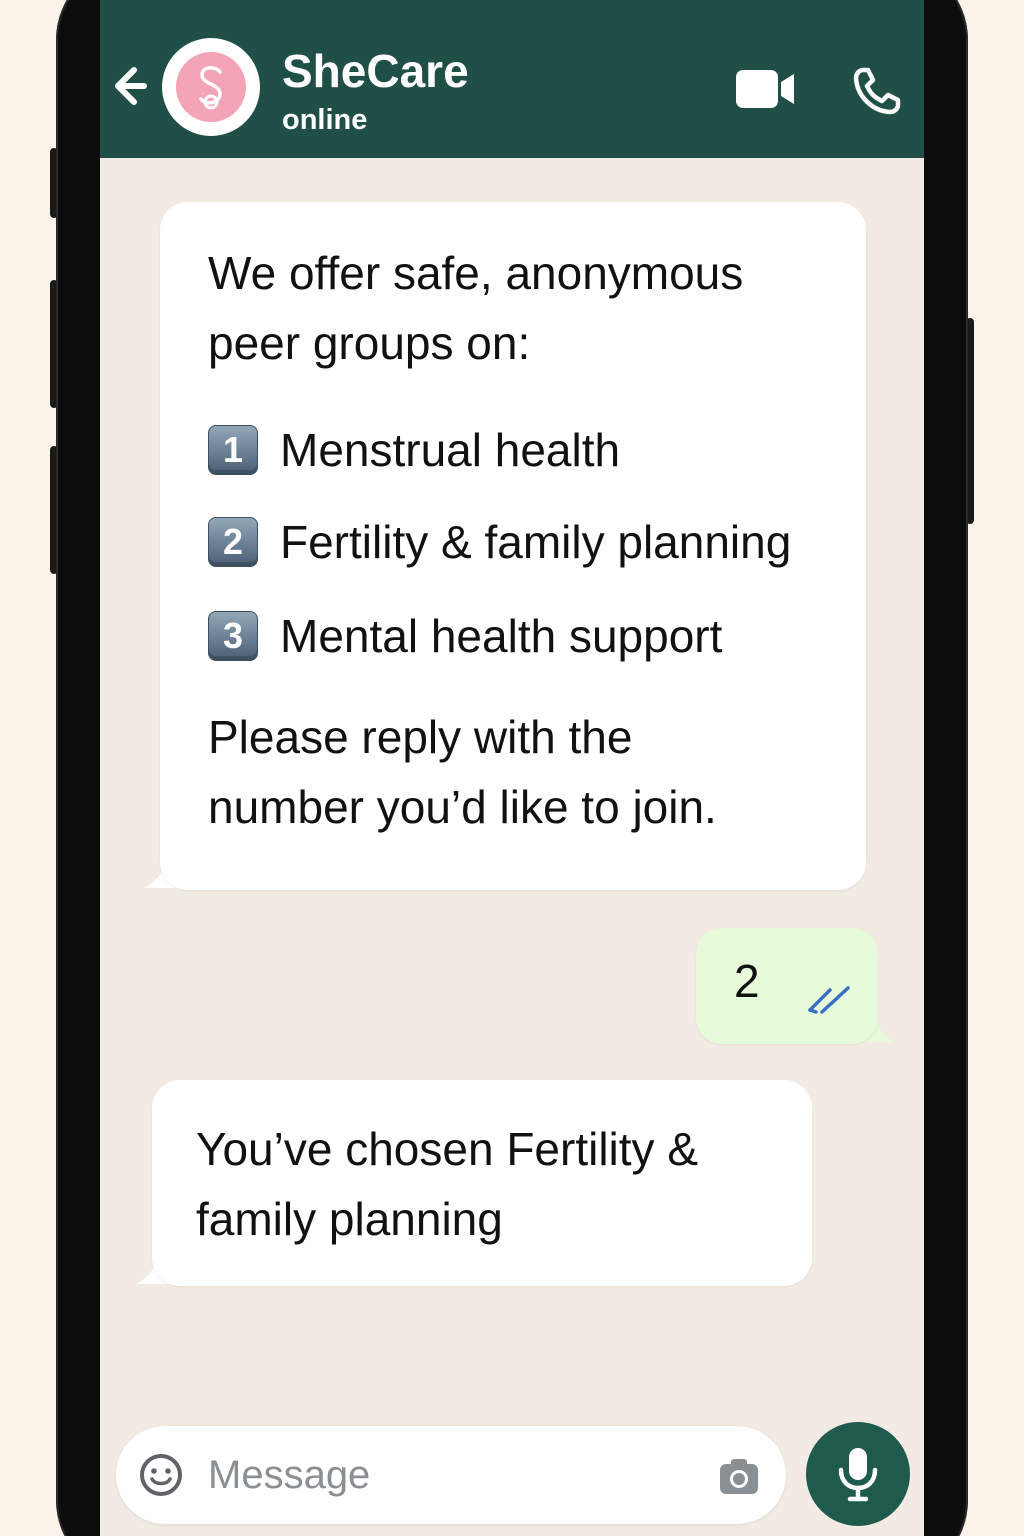 The height and width of the screenshot is (1536, 1024). I want to click on back-button, so click(132, 86).